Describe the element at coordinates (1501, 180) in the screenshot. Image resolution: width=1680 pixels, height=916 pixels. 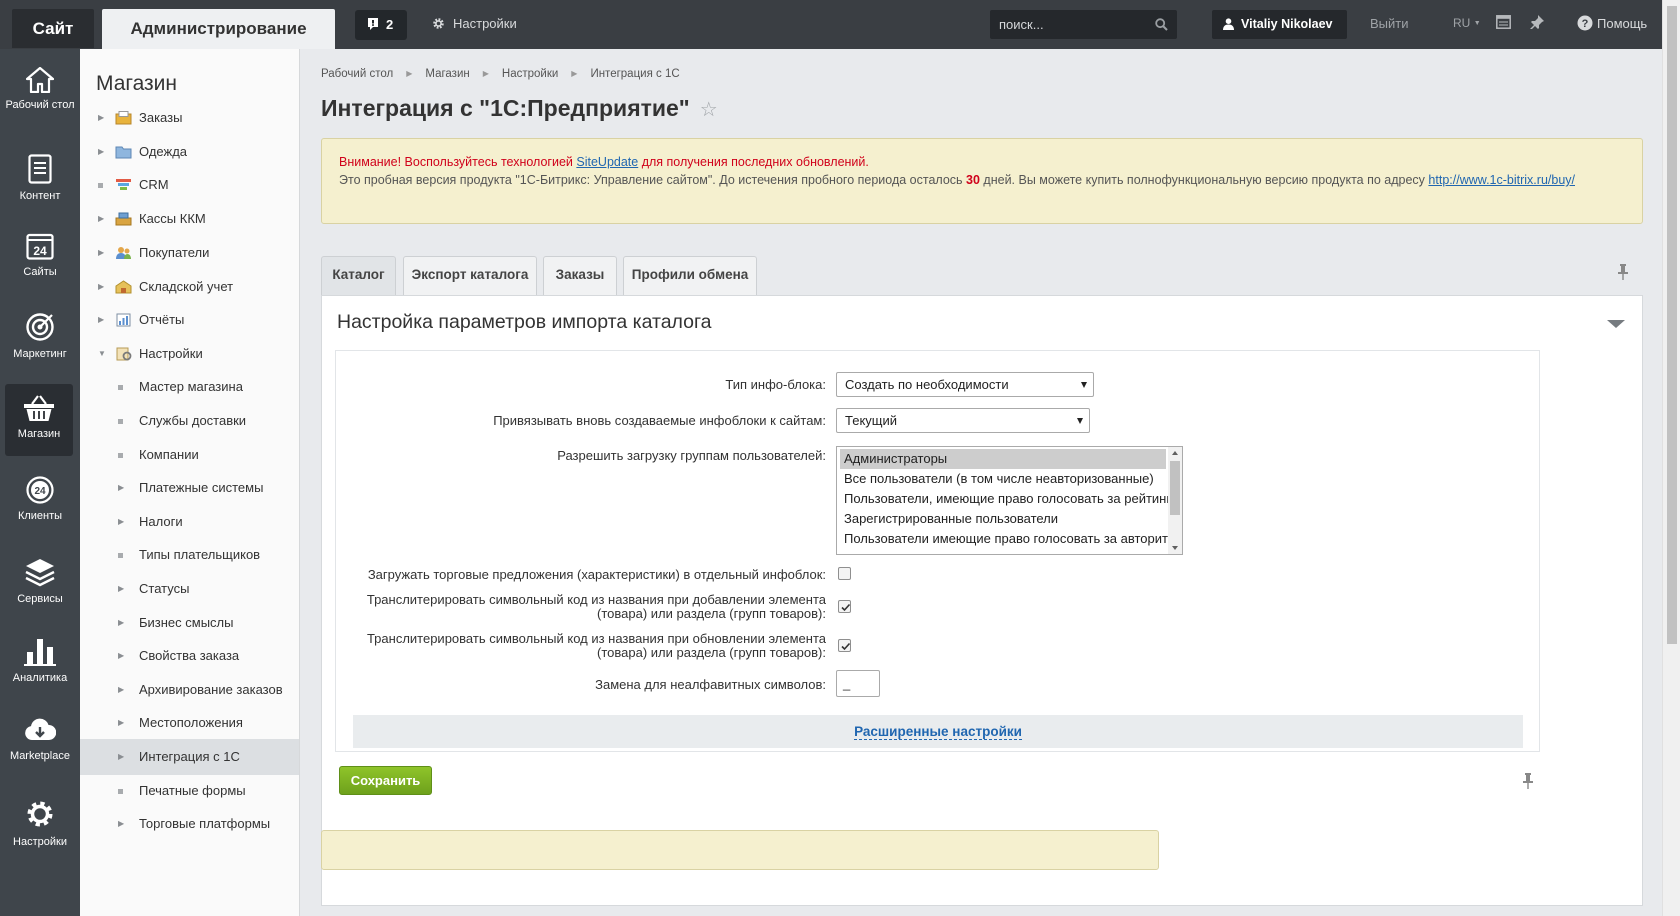
I see `buy-link: http://www.1c-bitrix.ru/buy/` at that location.